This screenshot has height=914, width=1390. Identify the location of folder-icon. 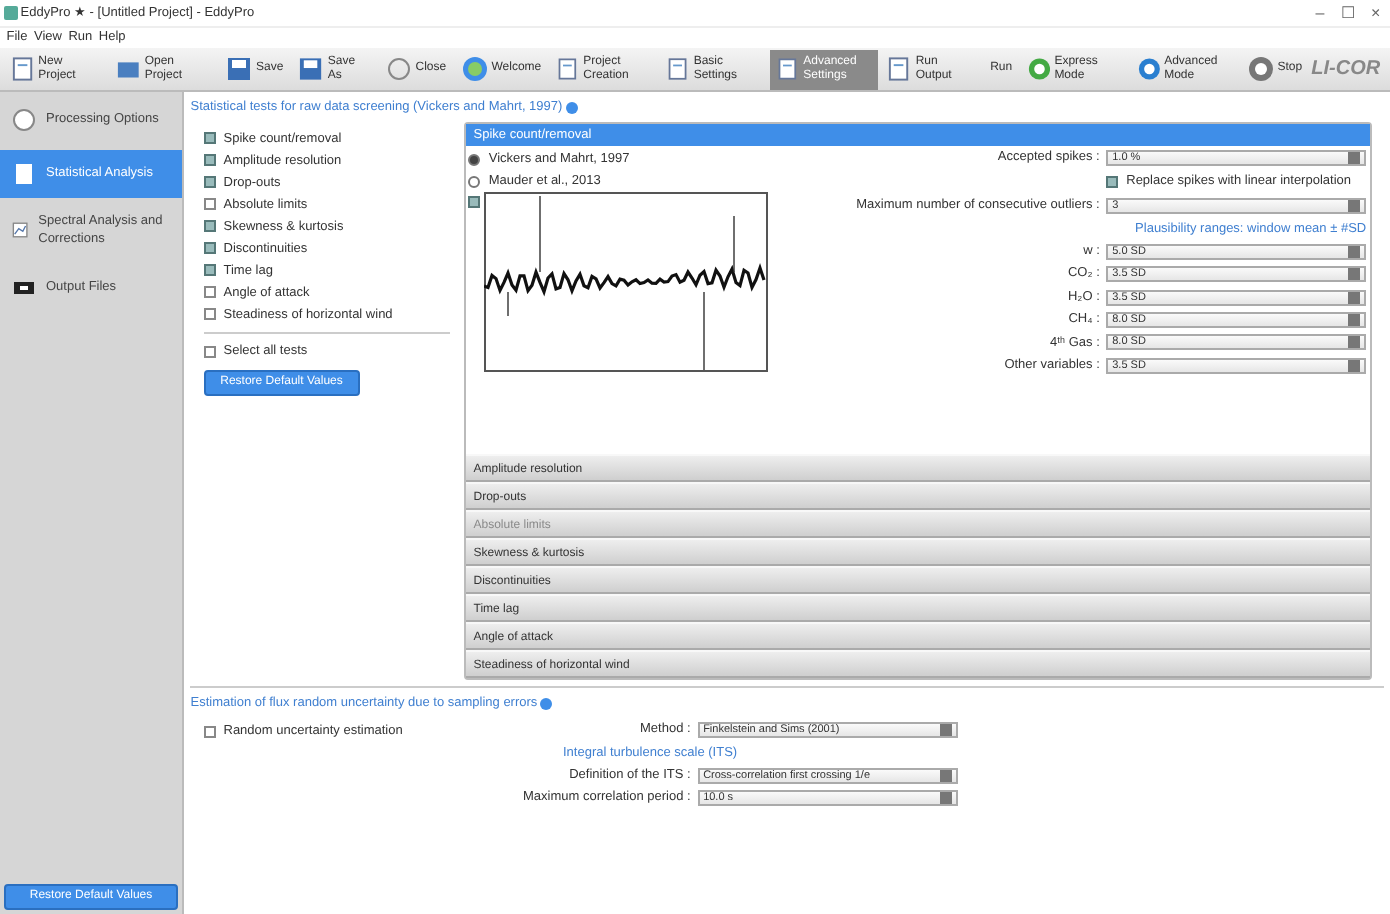
(128, 69).